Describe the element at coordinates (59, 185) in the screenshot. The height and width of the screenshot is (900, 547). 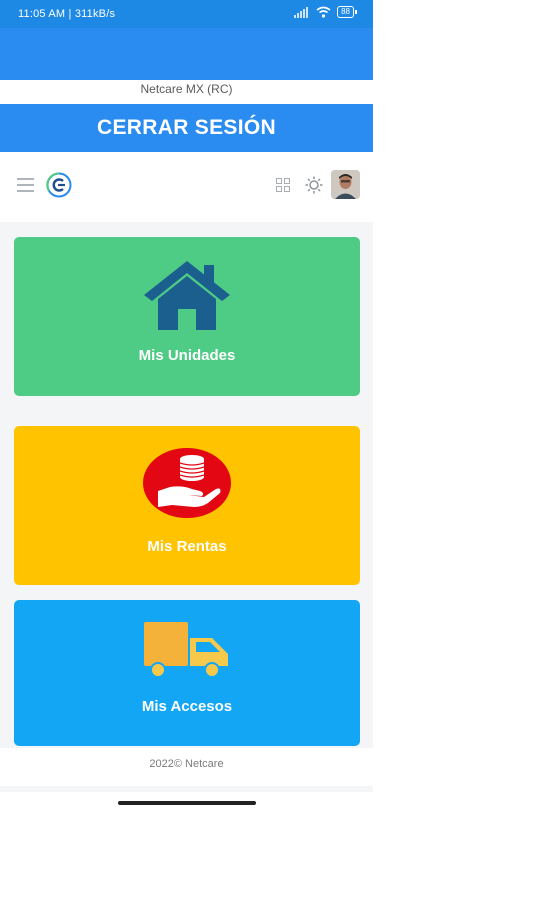
I see `logo-icon` at that location.